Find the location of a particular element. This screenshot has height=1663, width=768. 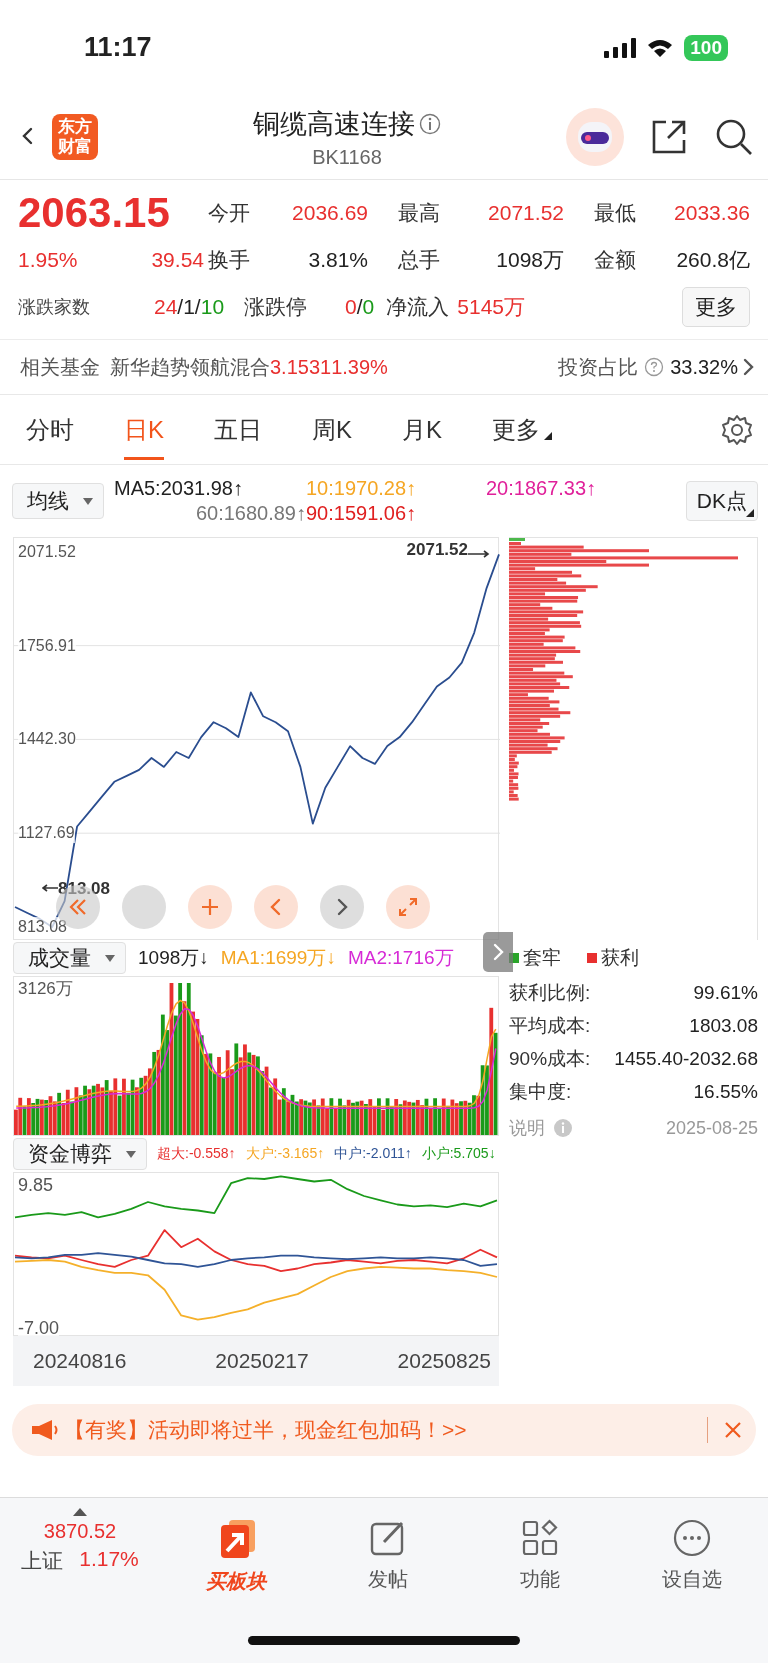

stat-label: 最高 is located at coordinates (419, 213).